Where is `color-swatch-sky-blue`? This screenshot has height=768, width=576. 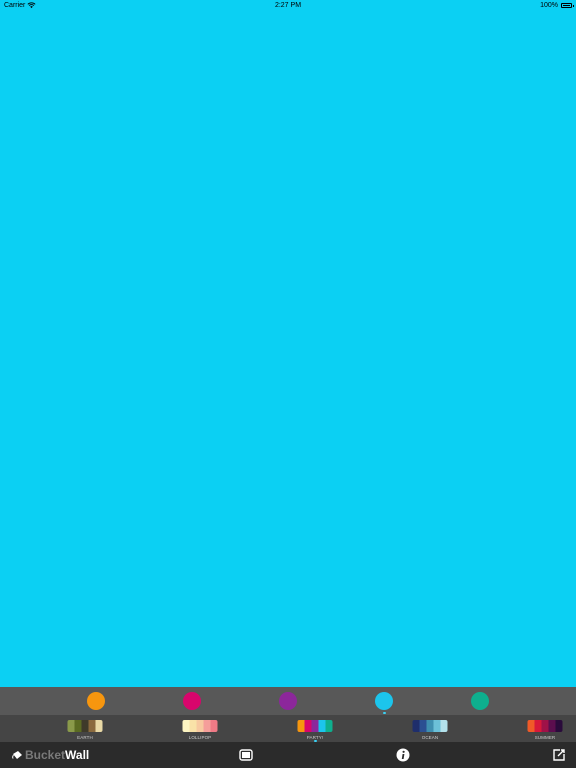
color-swatch-sky-blue is located at coordinates (384, 701).